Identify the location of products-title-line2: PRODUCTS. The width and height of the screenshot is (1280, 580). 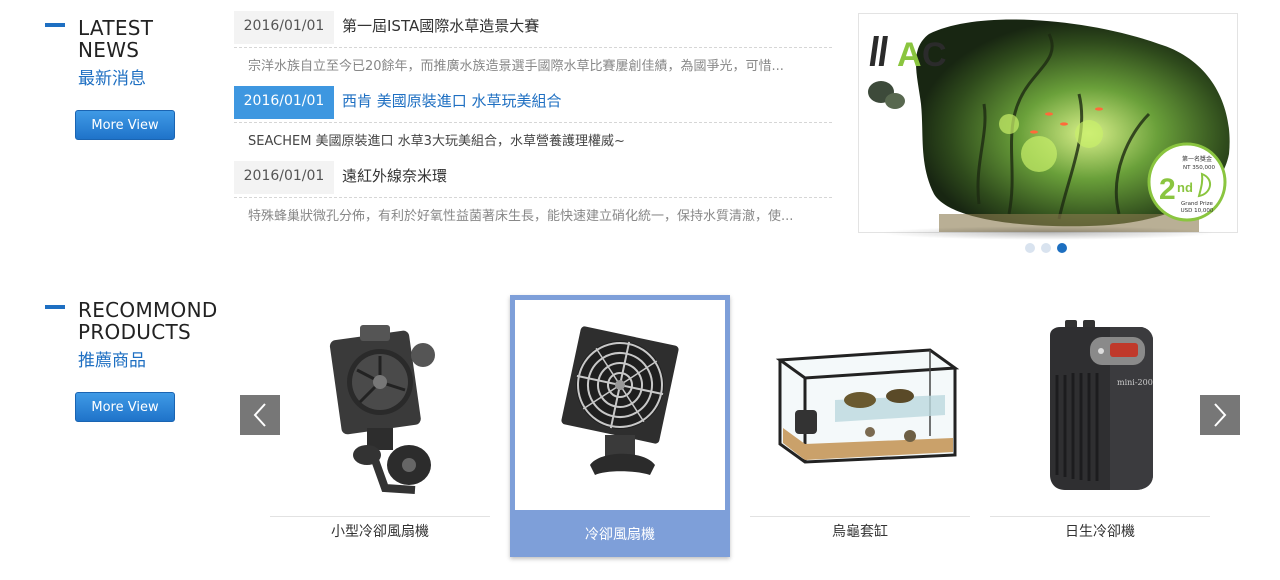
(135, 332).